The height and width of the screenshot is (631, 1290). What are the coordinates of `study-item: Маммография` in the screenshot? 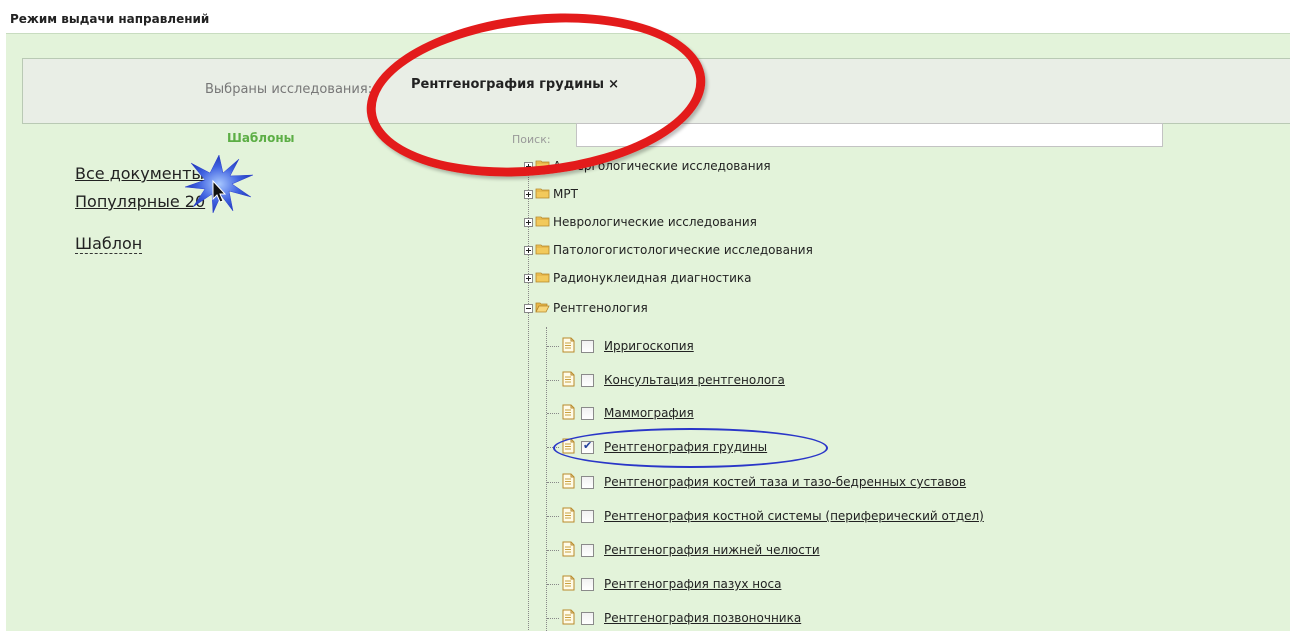 It's located at (620, 413).